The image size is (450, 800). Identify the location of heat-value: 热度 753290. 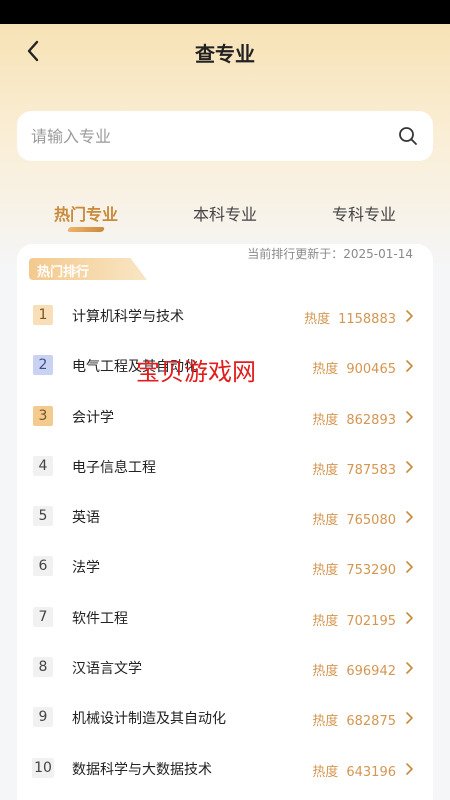
(354, 568).